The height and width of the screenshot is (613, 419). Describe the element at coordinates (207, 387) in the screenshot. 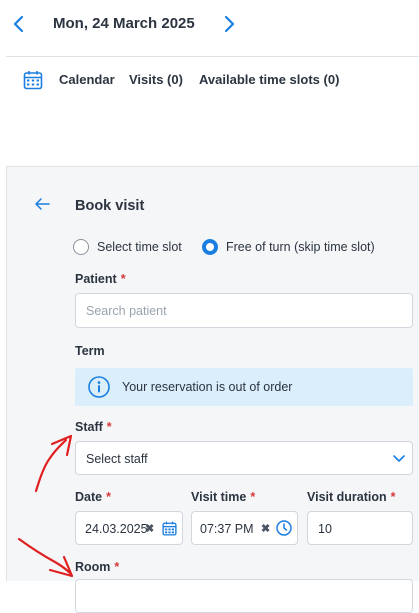

I see `info-text: Your reservation is out of order` at that location.